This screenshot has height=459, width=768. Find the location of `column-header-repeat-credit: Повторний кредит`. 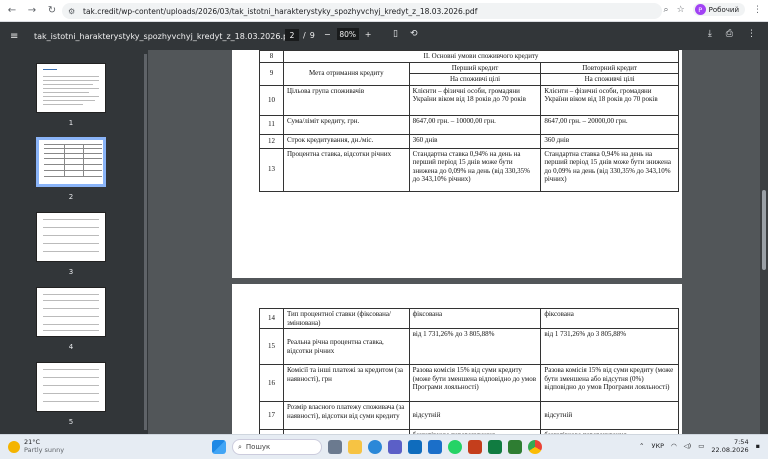

column-header-repeat-credit: Повторний кредит is located at coordinates (609, 67).